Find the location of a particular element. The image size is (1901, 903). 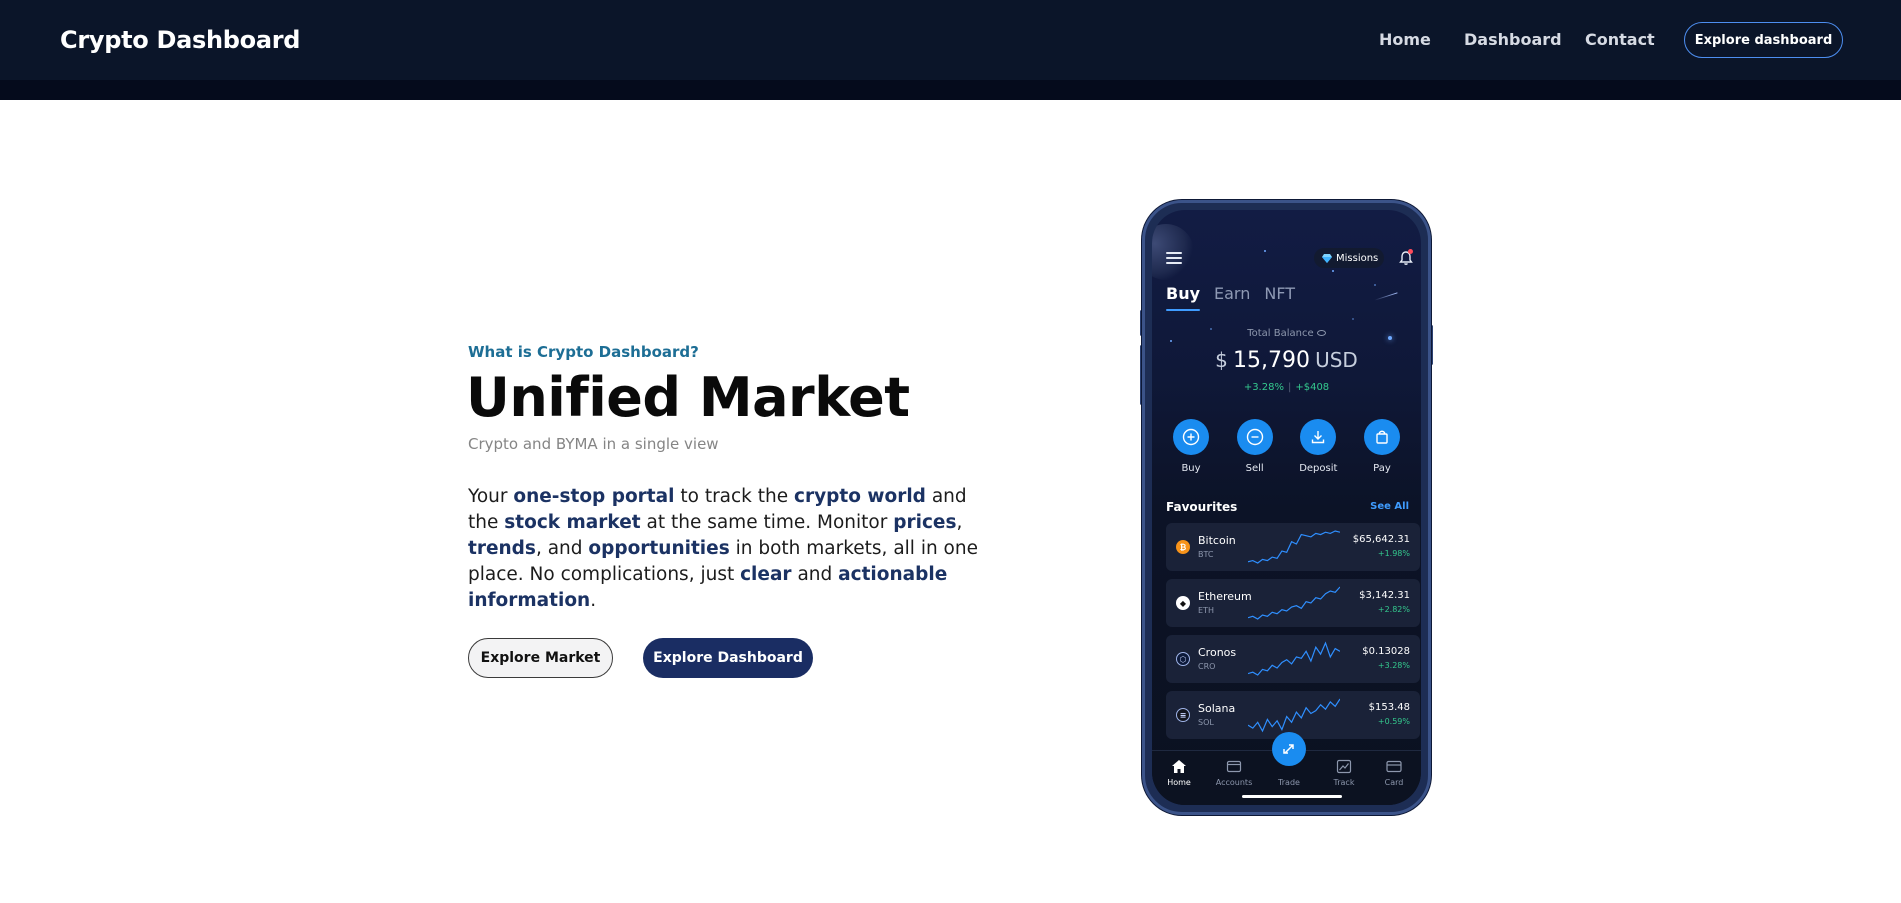

buy-action-button: Buy is located at coordinates (1191, 446).